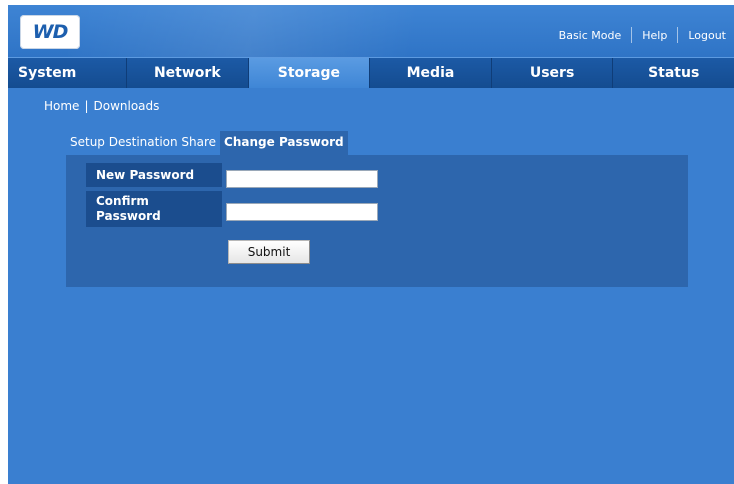  What do you see at coordinates (654, 35) in the screenshot?
I see `help-link: Help` at bounding box center [654, 35].